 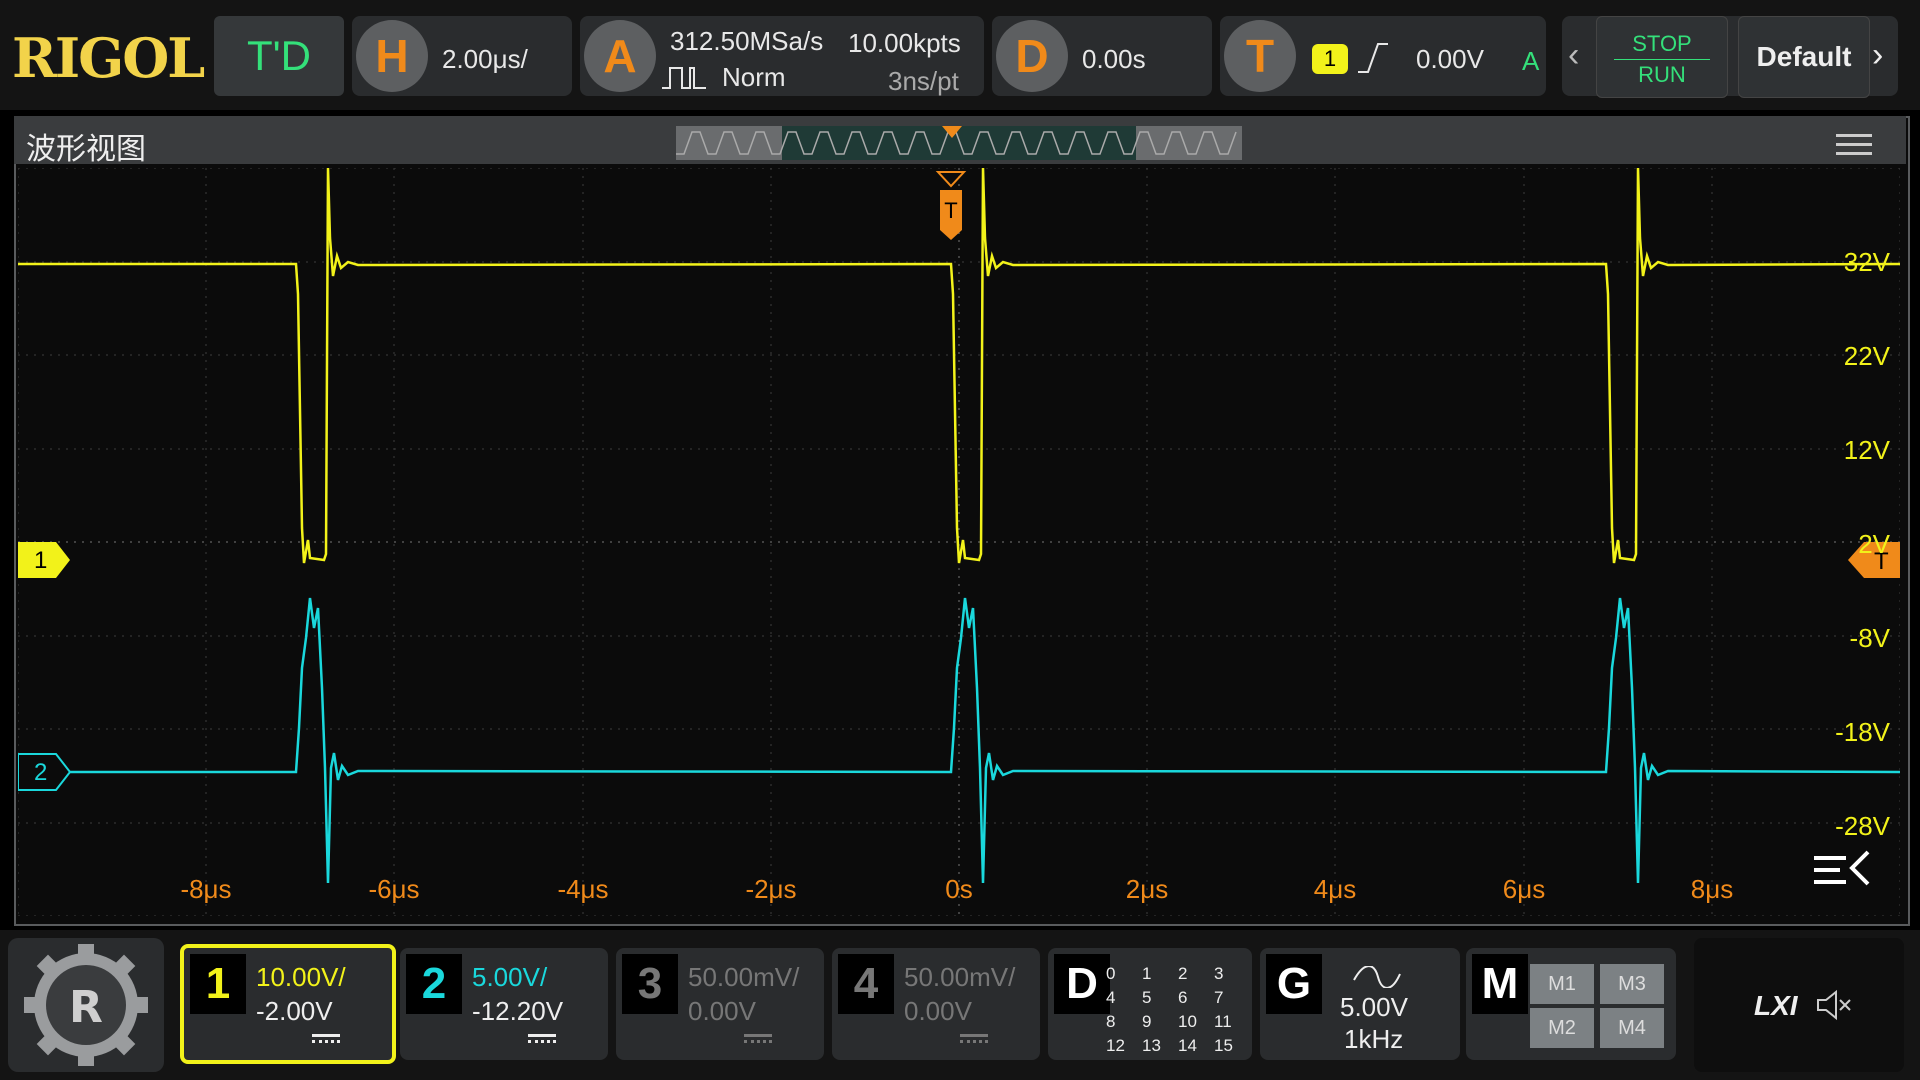 What do you see at coordinates (1187, 1045) in the screenshot?
I see `digital-bit-label: 14` at bounding box center [1187, 1045].